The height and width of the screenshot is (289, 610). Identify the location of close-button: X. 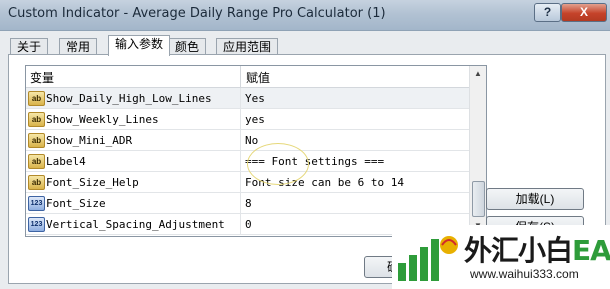
(584, 12).